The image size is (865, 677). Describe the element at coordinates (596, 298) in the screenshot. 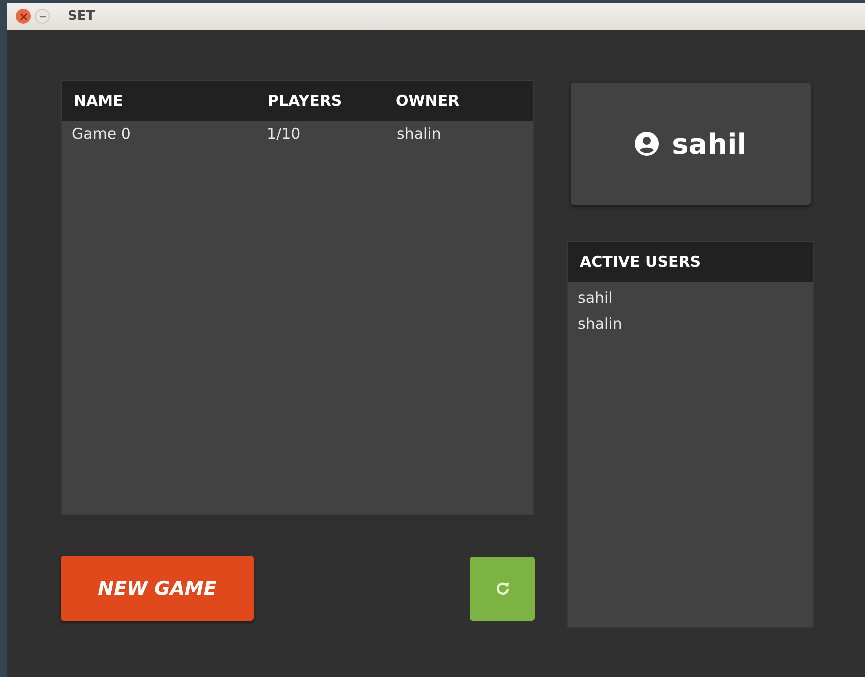

I see `user-item: sahil` at that location.